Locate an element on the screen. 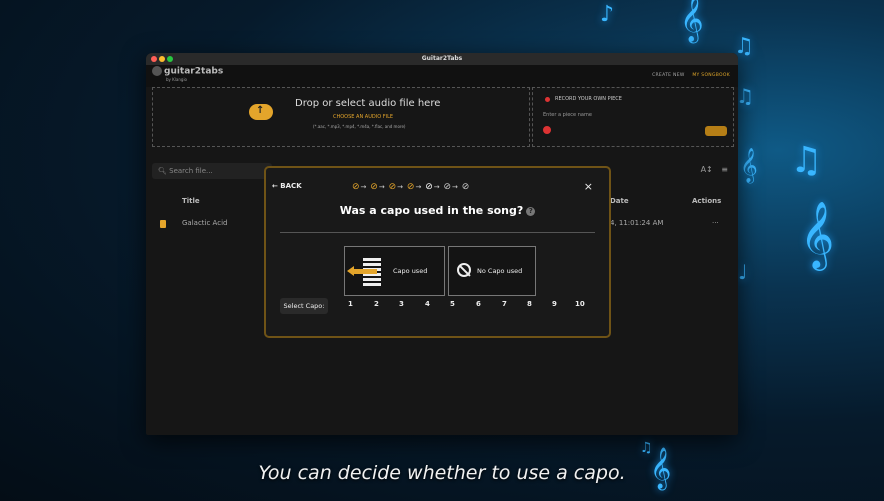 This screenshot has height=501, width=884. capo-fret-option: 8 is located at coordinates (529, 304).